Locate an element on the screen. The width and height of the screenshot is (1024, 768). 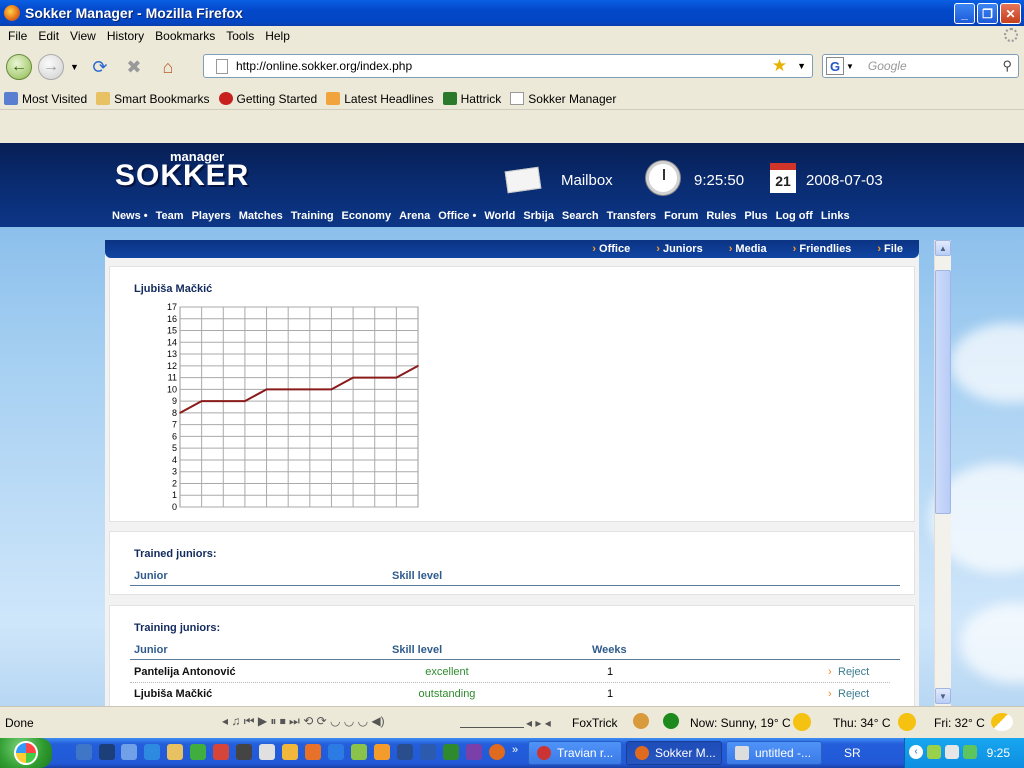
search-box: G ▼ Google ⚲ is located at coordinates (920, 66).